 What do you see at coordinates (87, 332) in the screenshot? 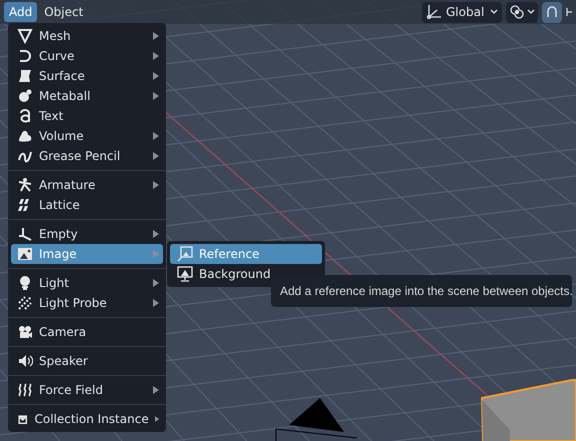
I see `menu-item: Camera` at bounding box center [87, 332].